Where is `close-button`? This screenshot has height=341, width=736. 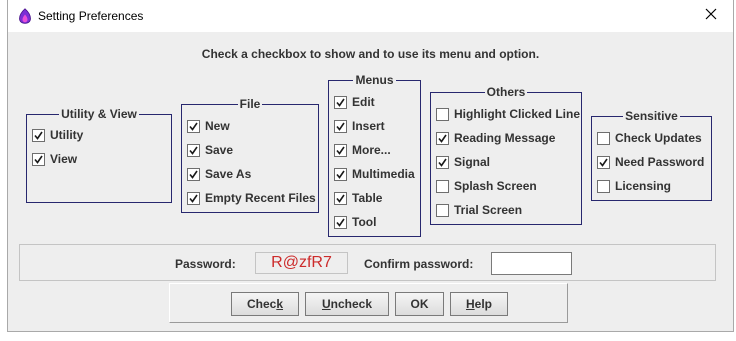 close-button is located at coordinates (711, 15).